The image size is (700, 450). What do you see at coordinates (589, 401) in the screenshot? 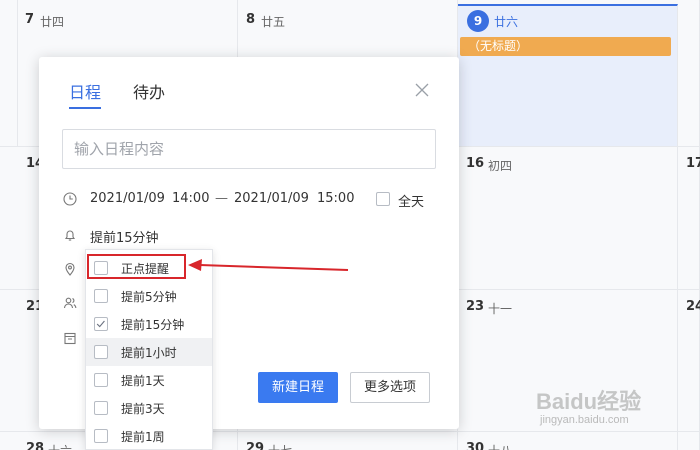
I see `watermark-logo: Baidu经验` at bounding box center [589, 401].